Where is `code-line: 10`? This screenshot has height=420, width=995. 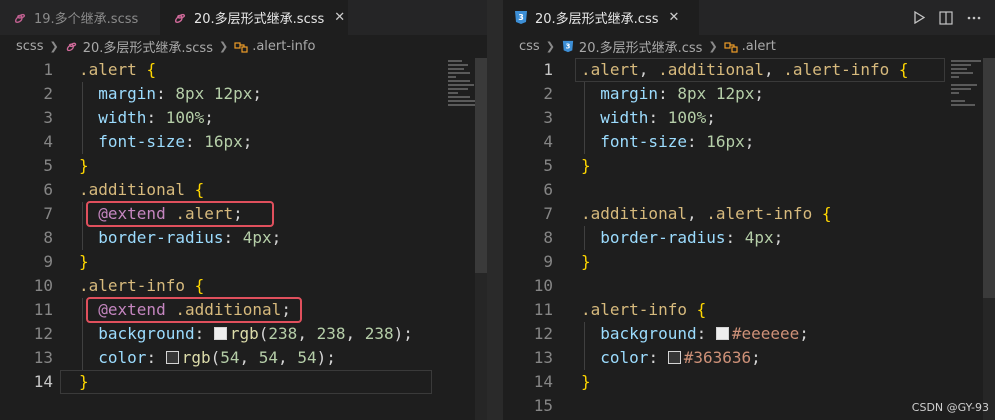
code-line: 10 is located at coordinates (749, 286).